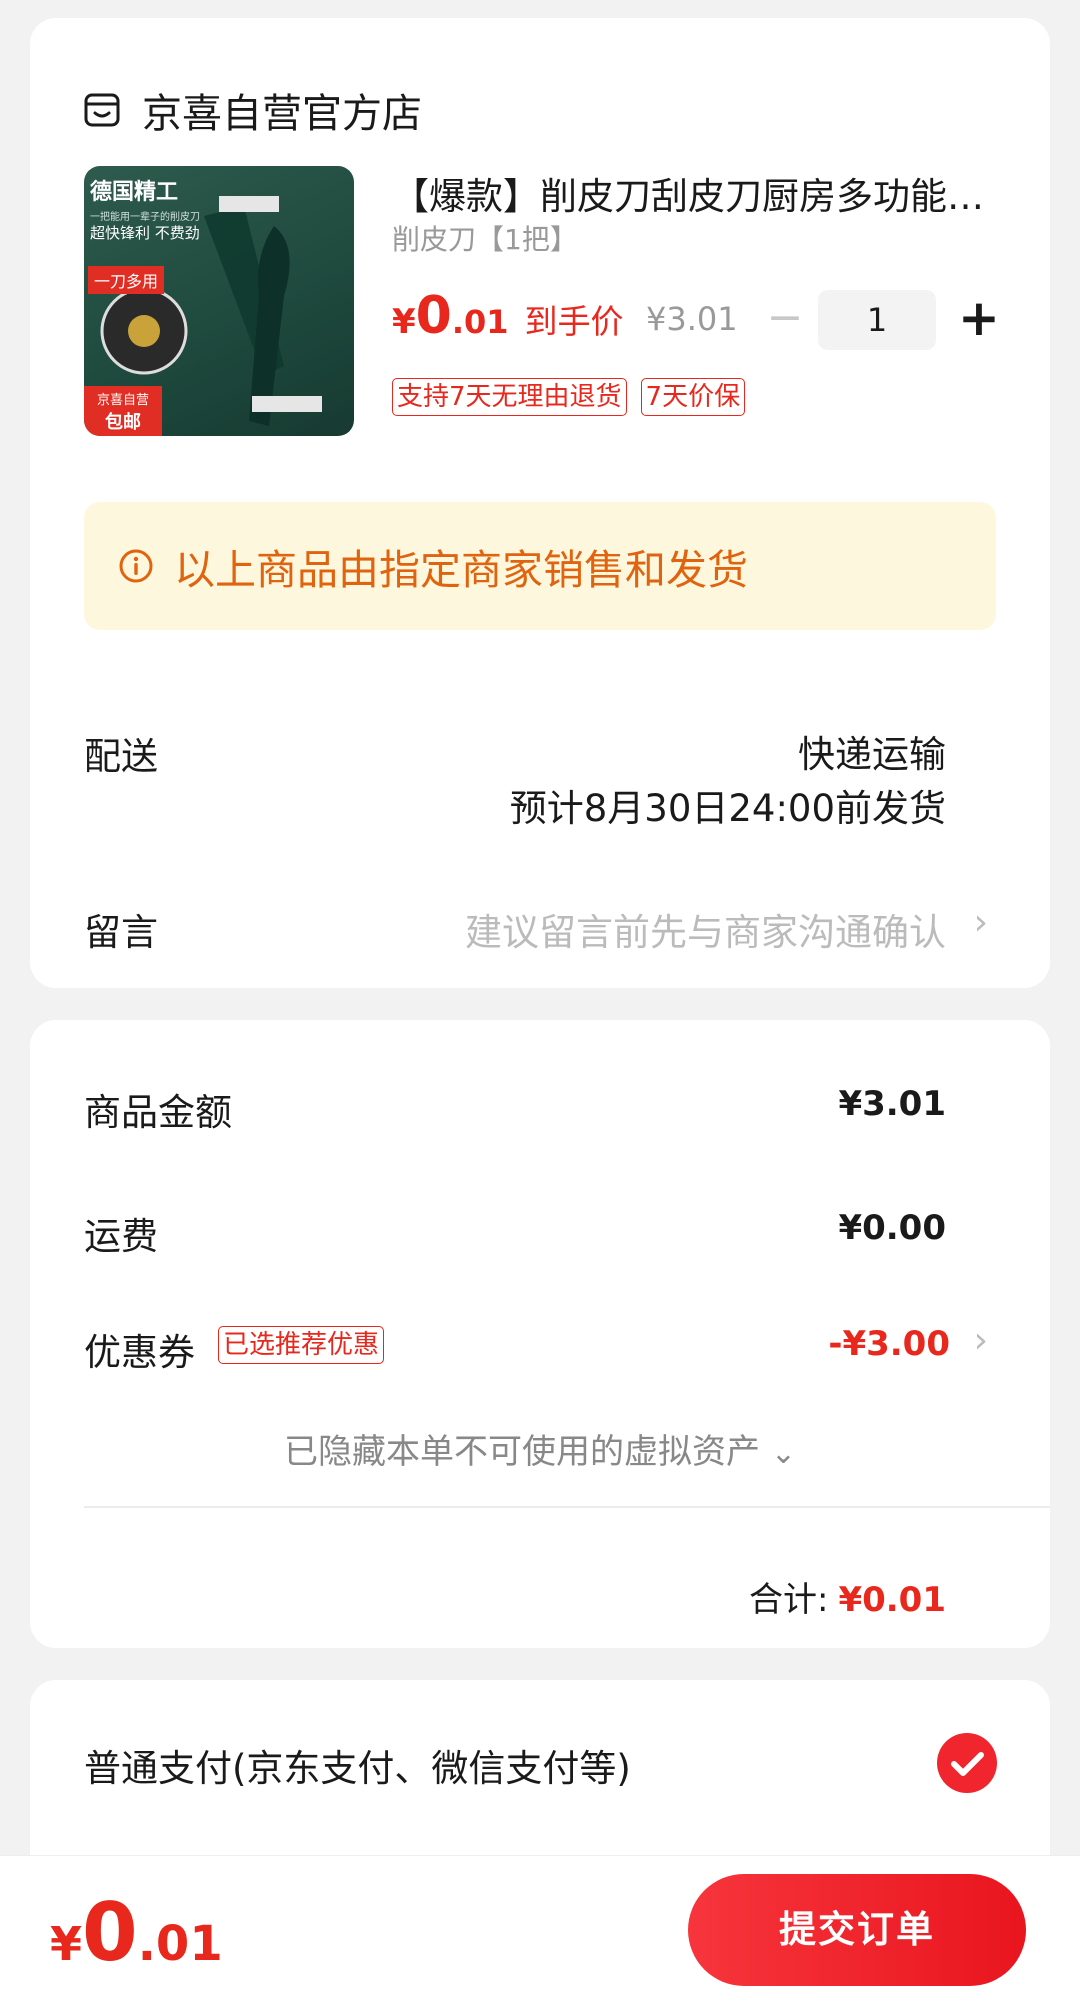 Image resolution: width=1080 pixels, height=2003 pixels. I want to click on image-subtitle: 一把能用一辈子的削皮刀, so click(145, 217).